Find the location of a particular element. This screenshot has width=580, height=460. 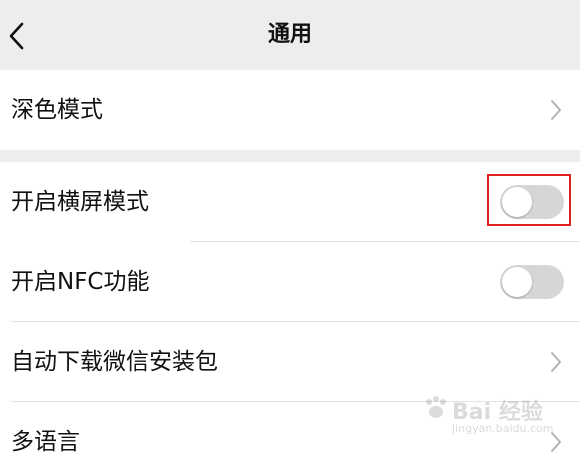

nfc-toggle is located at coordinates (532, 282).